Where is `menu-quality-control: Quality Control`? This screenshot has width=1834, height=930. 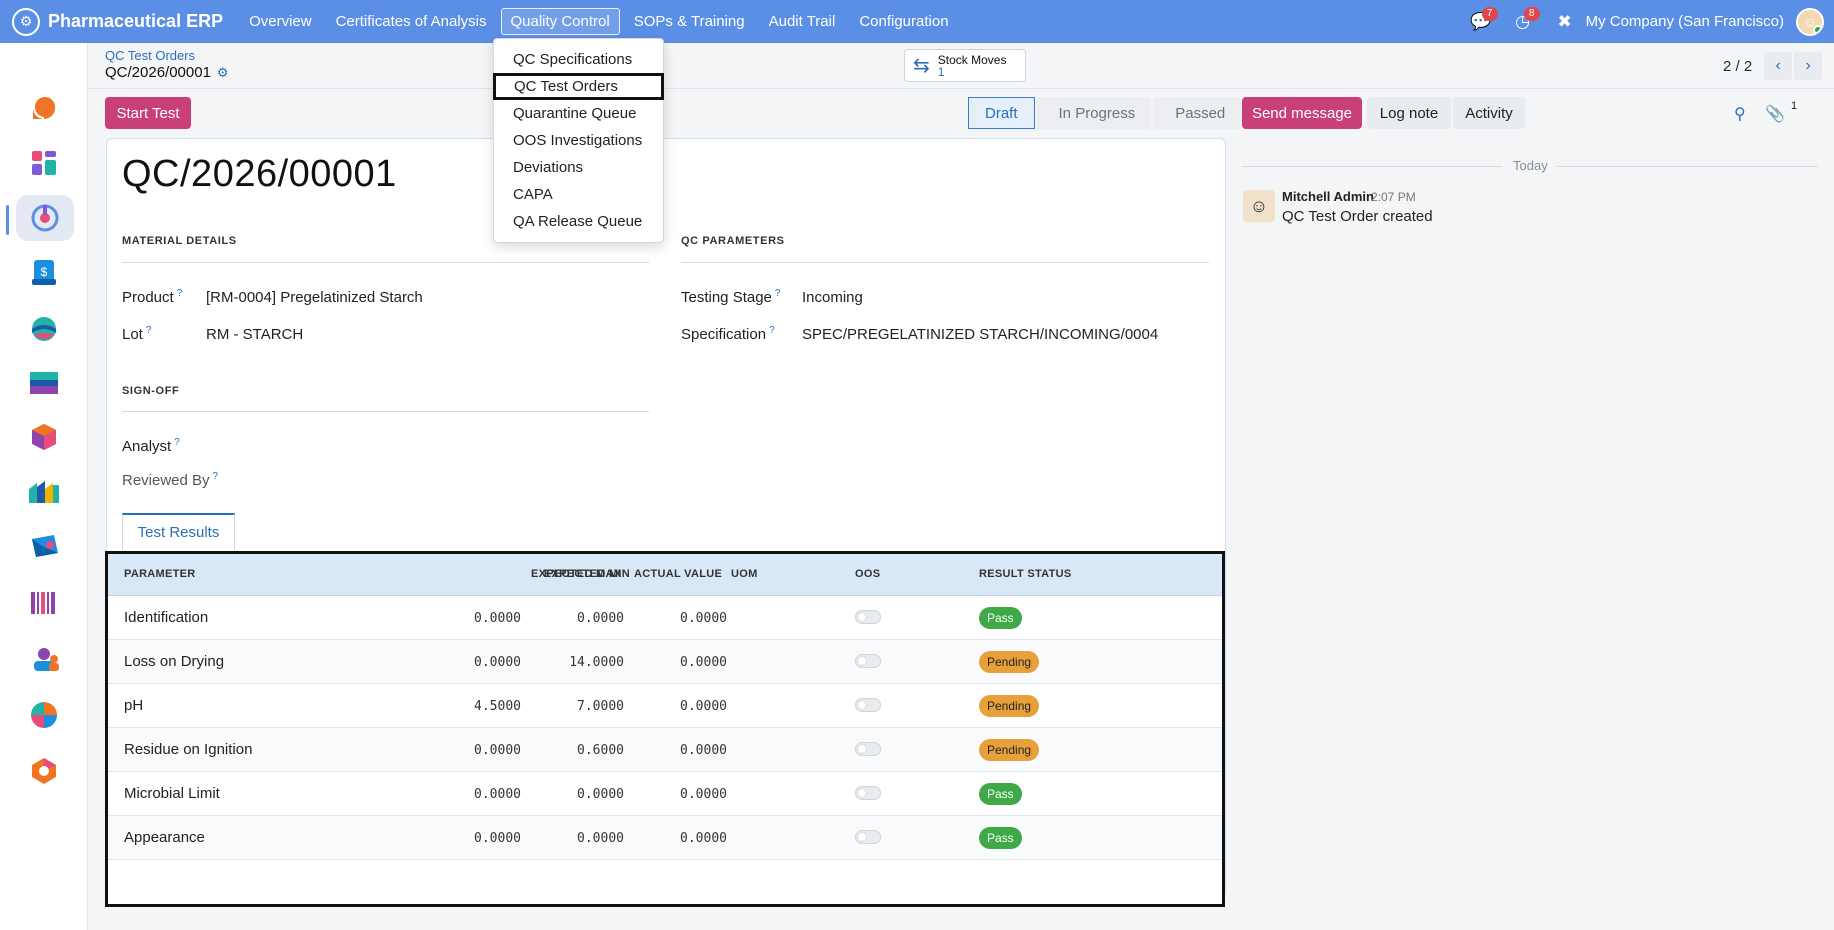 menu-quality-control: Quality Control is located at coordinates (560, 21).